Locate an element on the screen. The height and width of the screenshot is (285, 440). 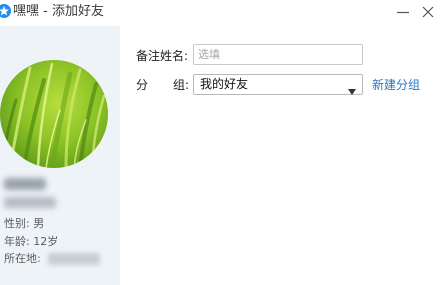
close-icon is located at coordinates (428, 12).